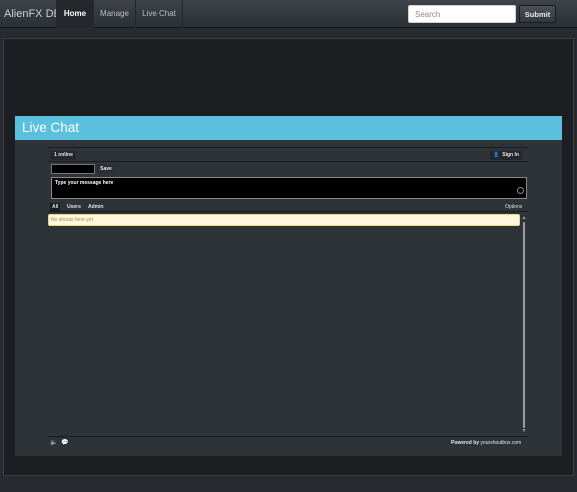 This screenshot has width=577, height=492. Describe the element at coordinates (465, 443) in the screenshot. I see `powered-by-label: Powered by` at that location.